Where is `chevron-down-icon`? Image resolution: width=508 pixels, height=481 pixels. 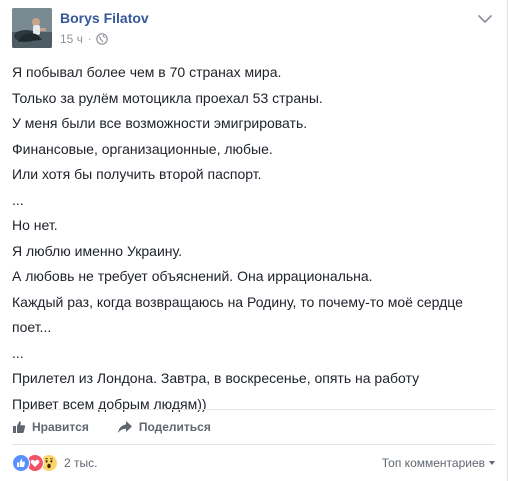 chevron-down-icon is located at coordinates (485, 18).